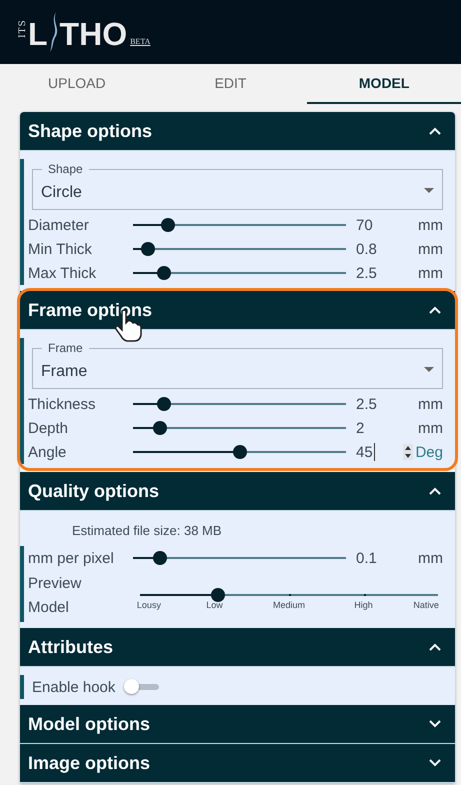  I want to click on section-header: Quality options, so click(237, 491).